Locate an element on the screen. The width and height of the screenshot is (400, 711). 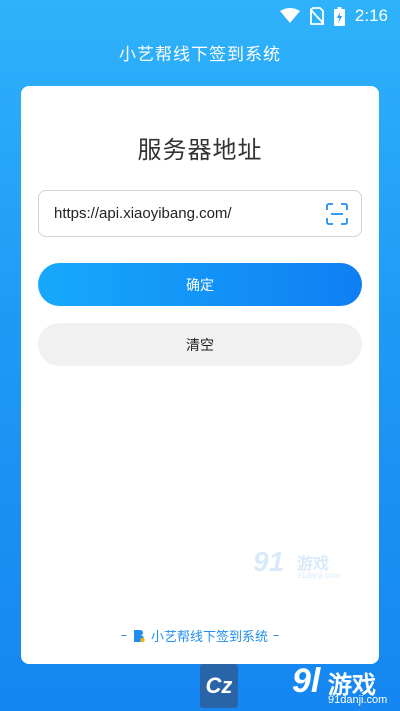
scan-icon is located at coordinates (337, 214).